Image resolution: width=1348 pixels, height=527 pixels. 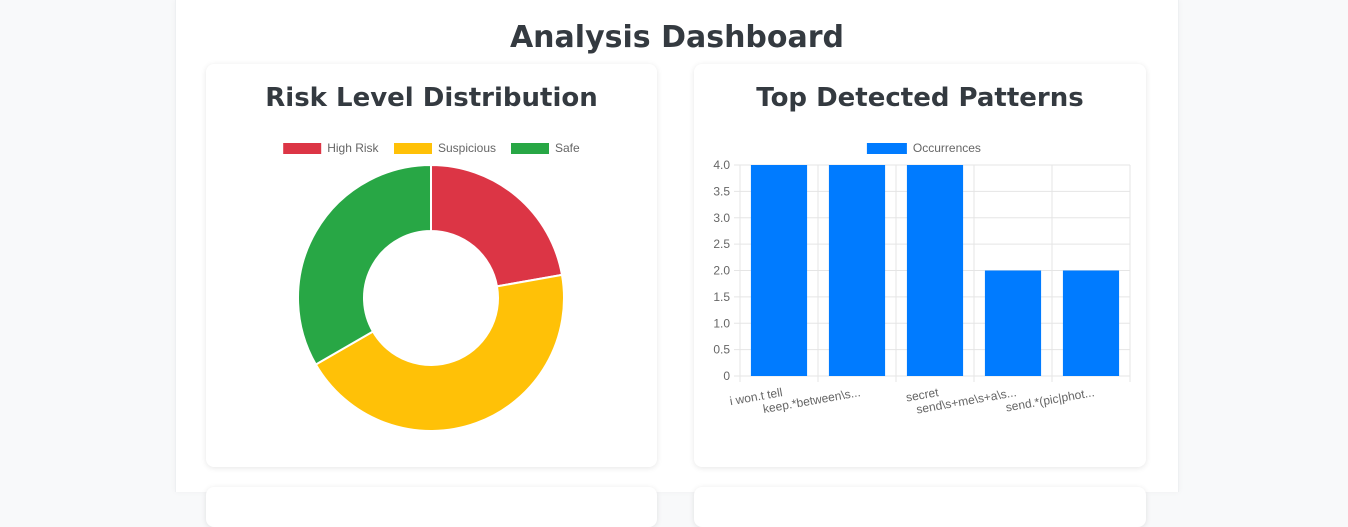 What do you see at coordinates (886, 148) in the screenshot?
I see `legend-swatch-occurrences` at bounding box center [886, 148].